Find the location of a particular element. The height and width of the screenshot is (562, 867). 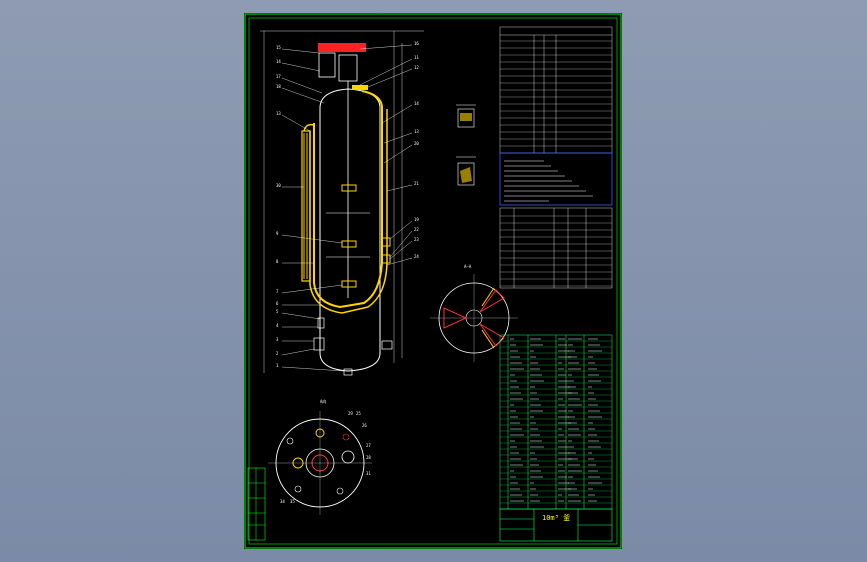

detail-views is located at coordinates (466, 145).